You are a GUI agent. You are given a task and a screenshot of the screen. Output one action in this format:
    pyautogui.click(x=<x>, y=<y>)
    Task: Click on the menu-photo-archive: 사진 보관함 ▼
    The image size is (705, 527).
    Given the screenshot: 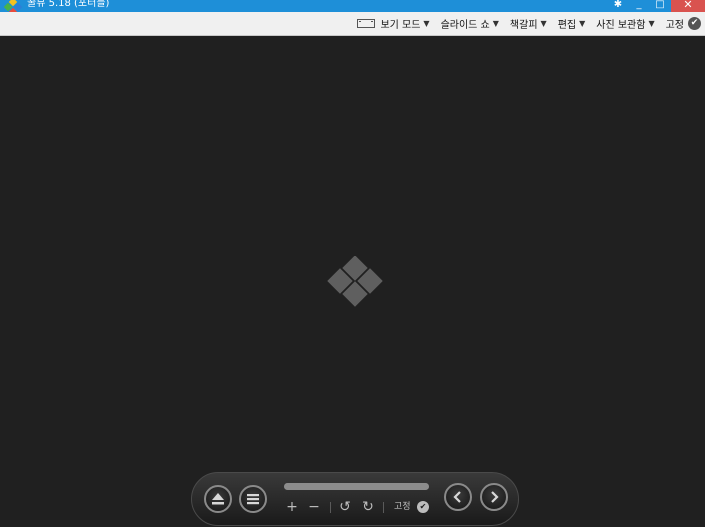 What is the action you would take?
    pyautogui.click(x=625, y=23)
    